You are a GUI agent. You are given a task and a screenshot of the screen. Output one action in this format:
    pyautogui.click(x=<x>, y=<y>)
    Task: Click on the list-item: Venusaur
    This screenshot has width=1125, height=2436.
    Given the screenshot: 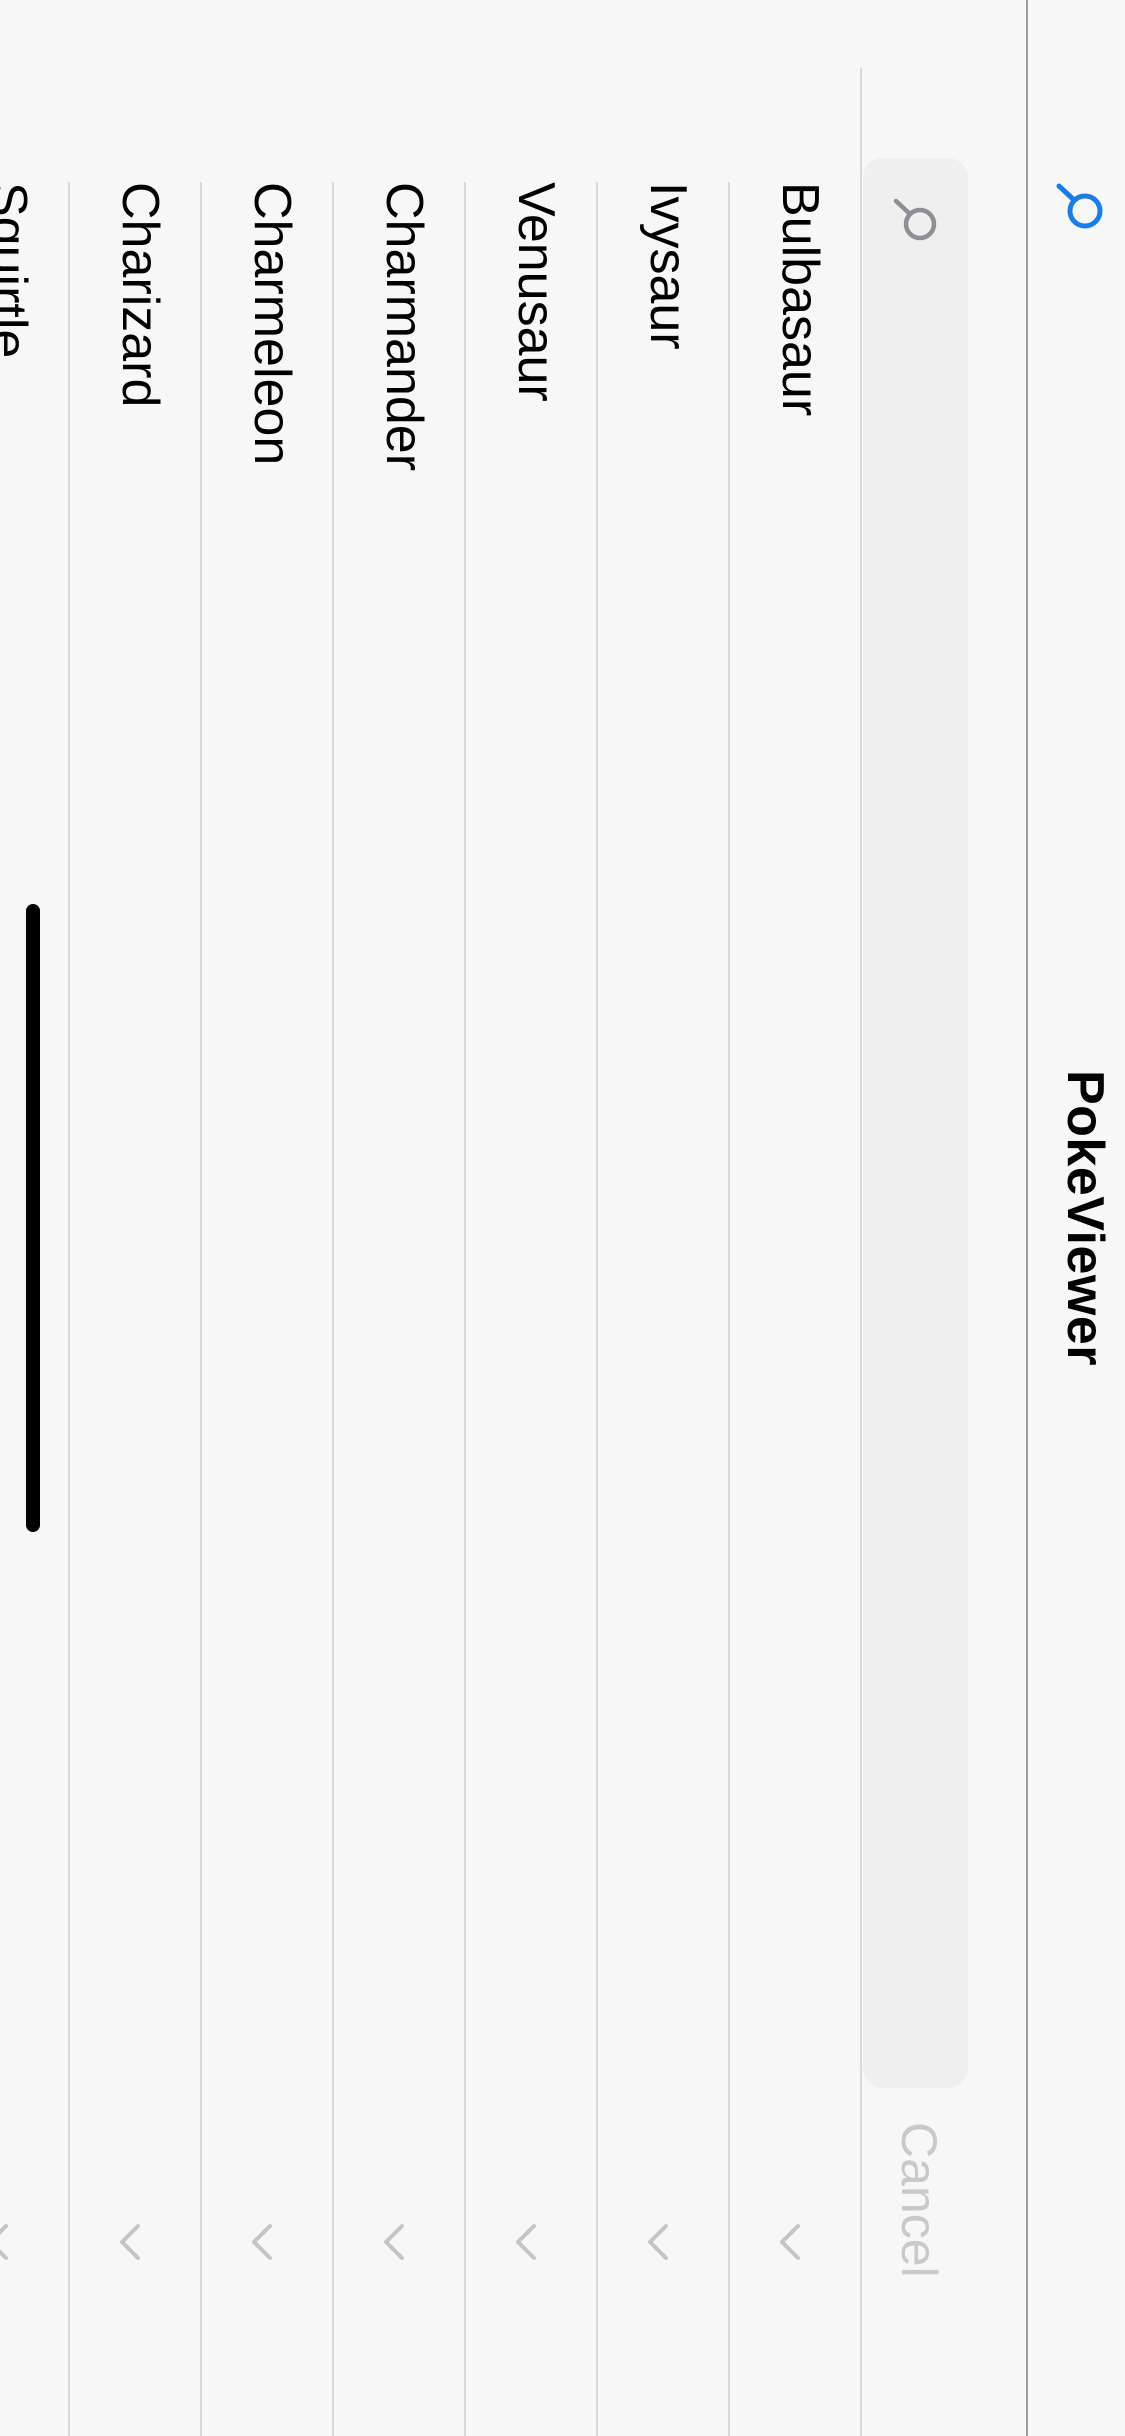 What is the action you would take?
    pyautogui.click(x=530, y=1218)
    